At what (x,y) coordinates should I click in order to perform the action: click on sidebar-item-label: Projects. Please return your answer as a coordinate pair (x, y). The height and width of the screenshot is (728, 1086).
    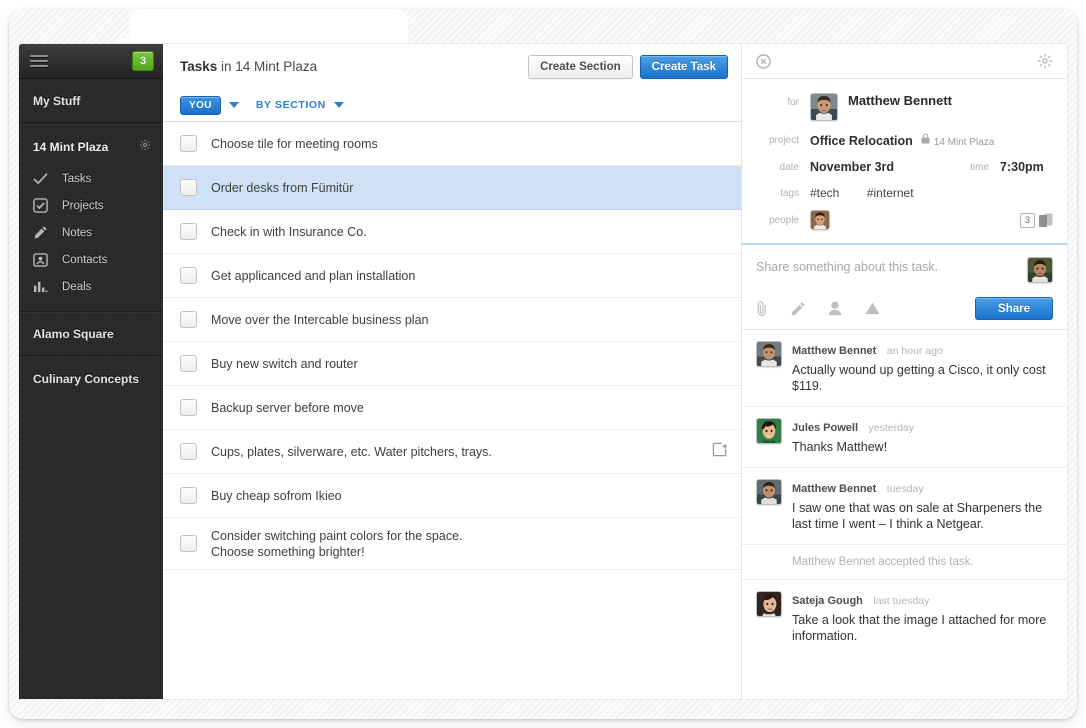
    Looking at the image, I should click on (83, 205).